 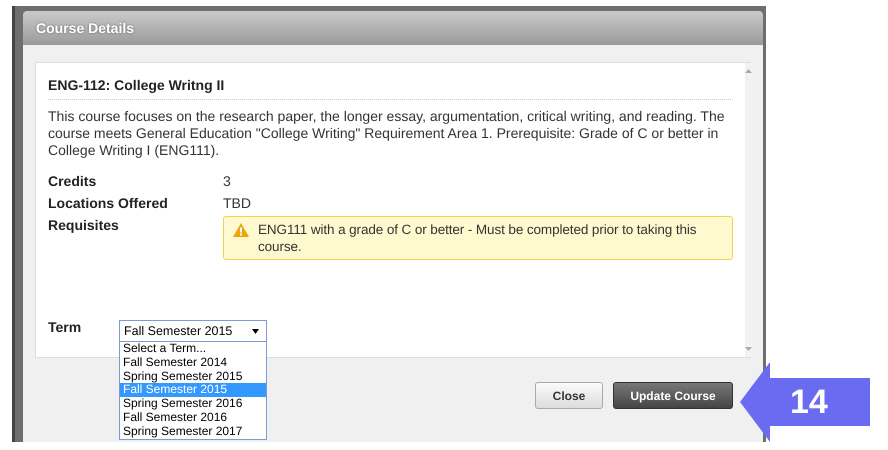 I want to click on term-option: Fall Semester 2014, so click(x=193, y=363).